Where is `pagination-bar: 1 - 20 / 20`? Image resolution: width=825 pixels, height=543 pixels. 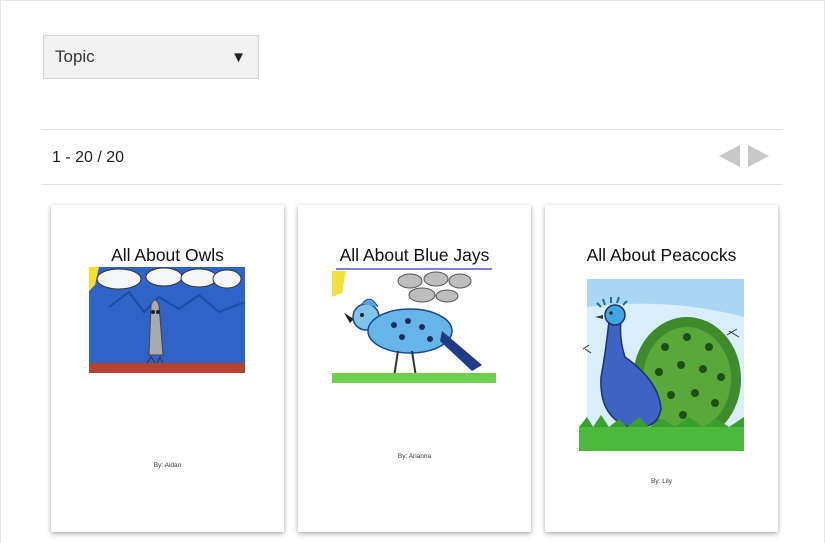
pagination-bar: 1 - 20 / 20 is located at coordinates (412, 157).